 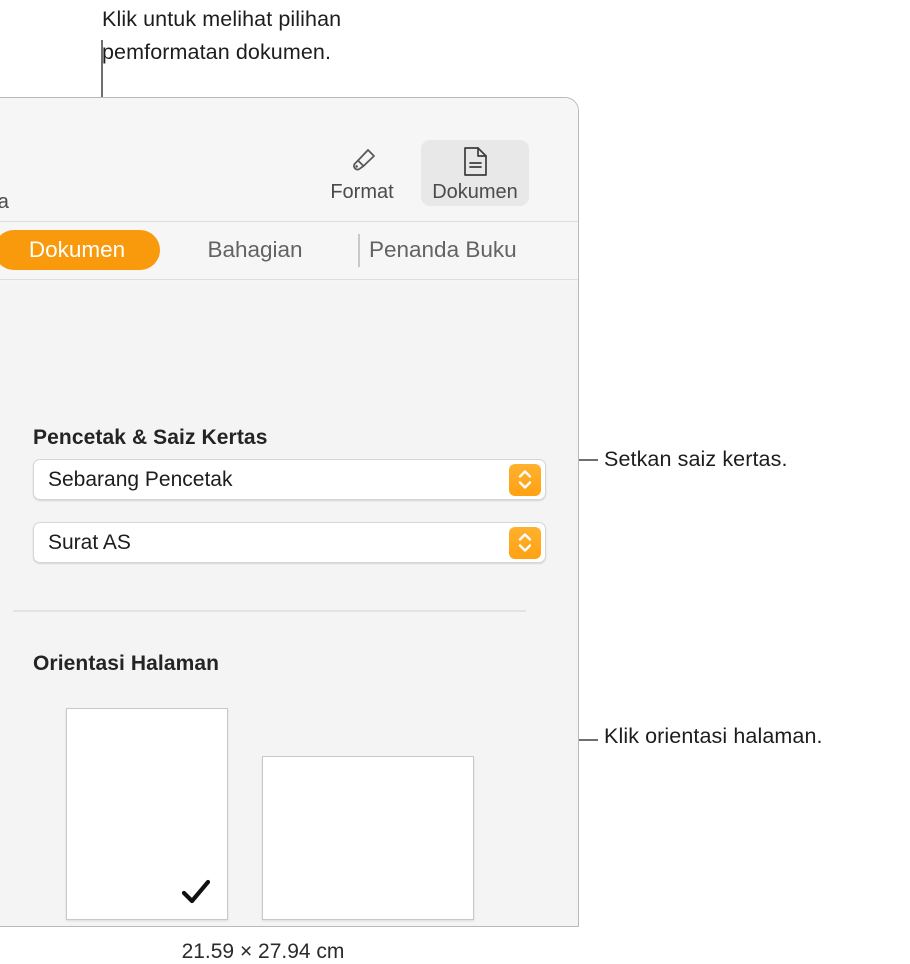 What do you see at coordinates (475, 161) in the screenshot?
I see `document-page-icon` at bounding box center [475, 161].